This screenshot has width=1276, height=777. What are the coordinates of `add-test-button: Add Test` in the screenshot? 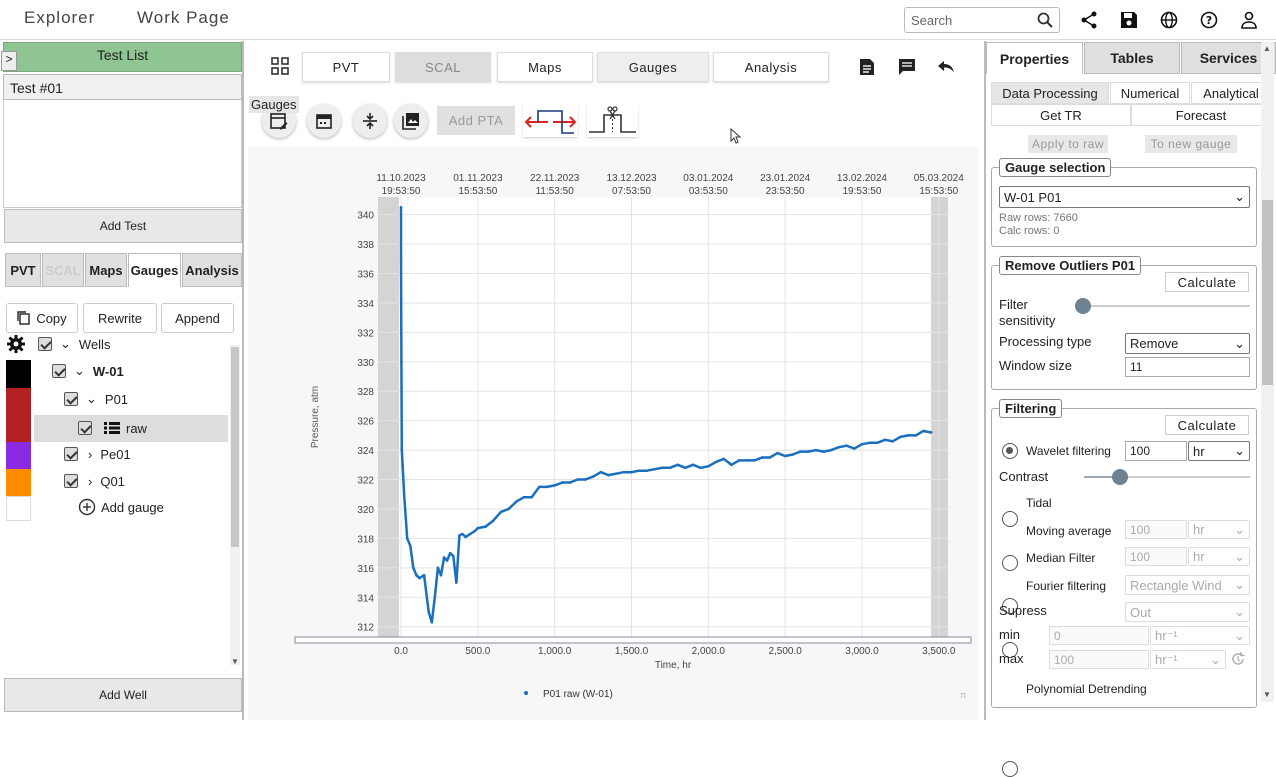 It's located at (123, 226).